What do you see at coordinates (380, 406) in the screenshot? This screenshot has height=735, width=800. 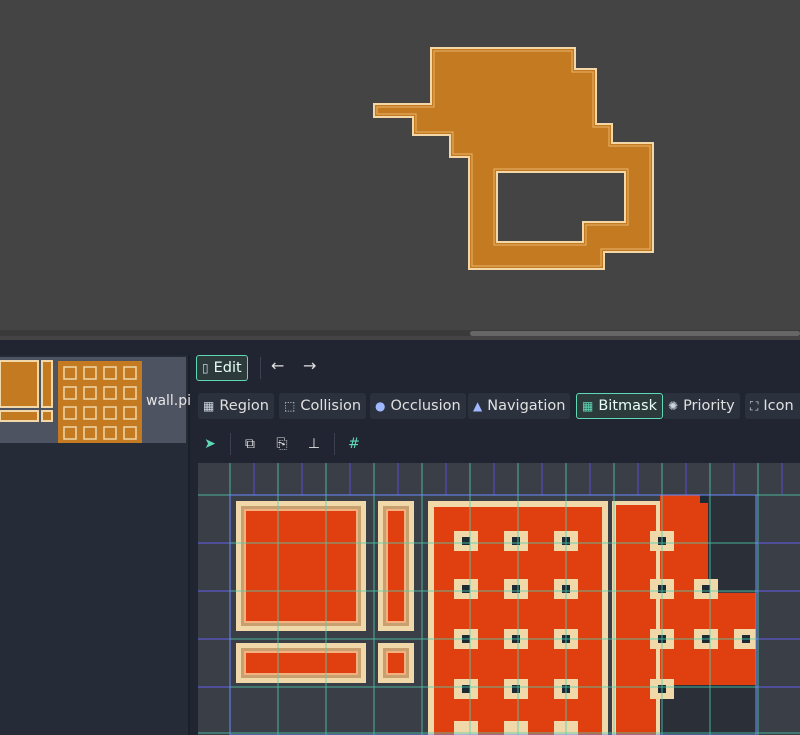 I see `occlusion-icon: ●` at bounding box center [380, 406].